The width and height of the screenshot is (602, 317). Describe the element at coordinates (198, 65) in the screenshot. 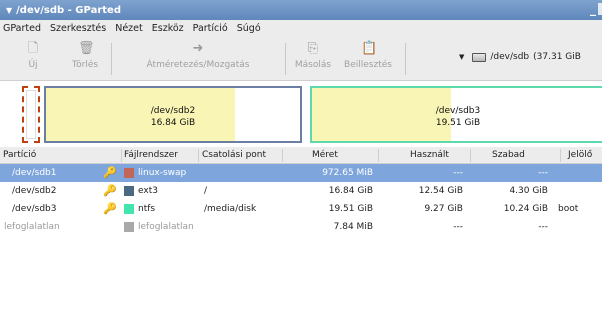

I see `resize-label: Átméretezés/Mozgatás` at that location.